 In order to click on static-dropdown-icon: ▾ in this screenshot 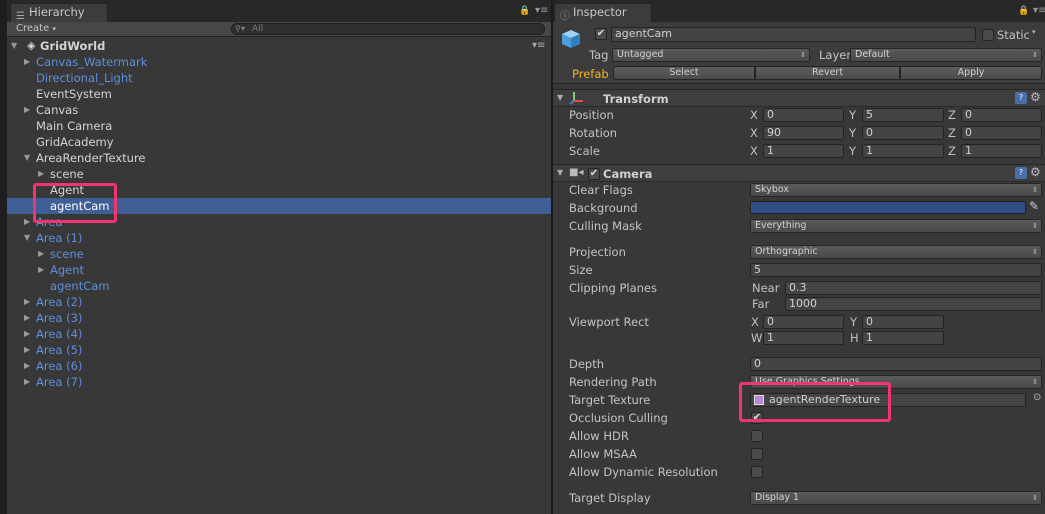, I will do `click(1034, 32)`.